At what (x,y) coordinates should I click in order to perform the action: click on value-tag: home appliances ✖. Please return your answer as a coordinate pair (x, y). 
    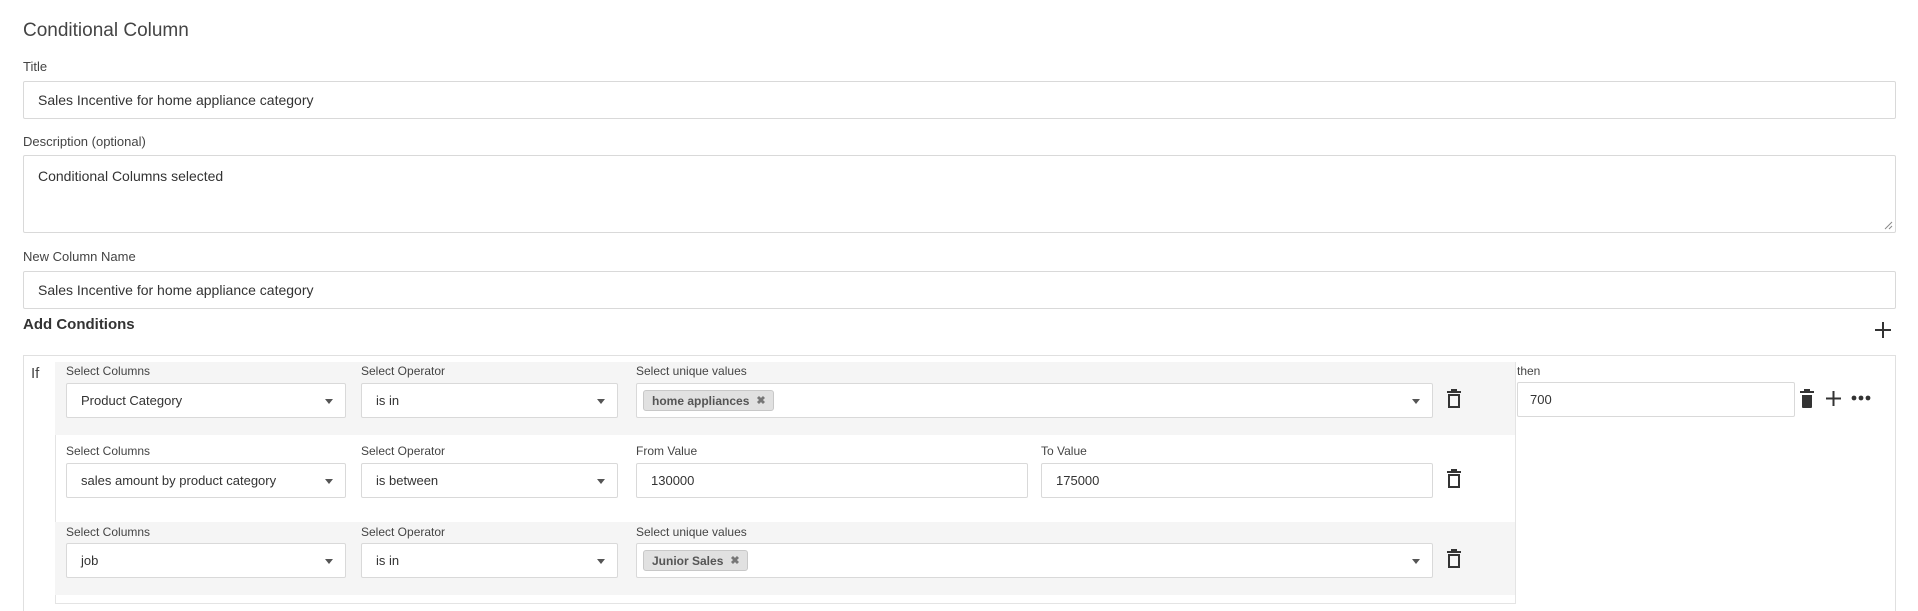
    Looking at the image, I should click on (708, 400).